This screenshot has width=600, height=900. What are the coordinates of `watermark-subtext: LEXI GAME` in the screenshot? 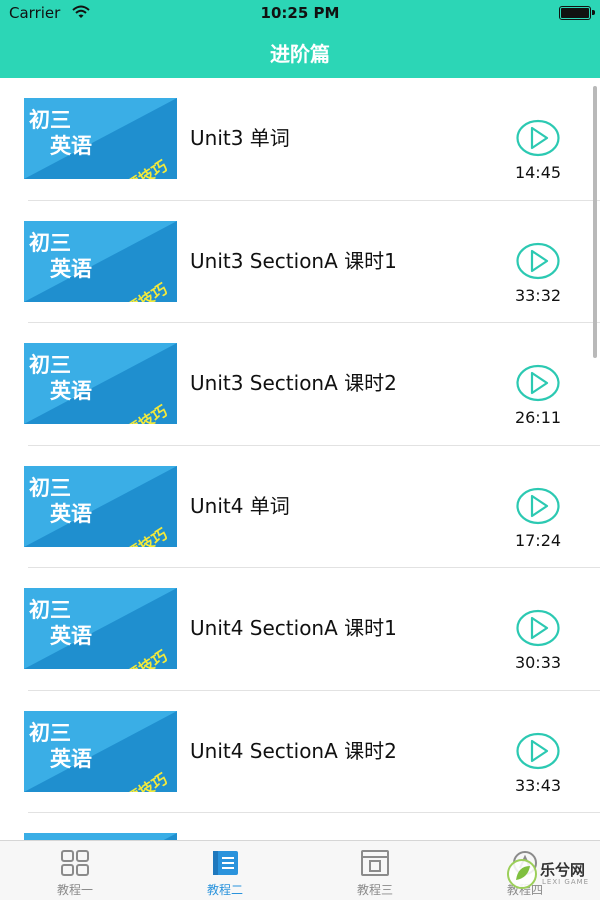 It's located at (566, 882).